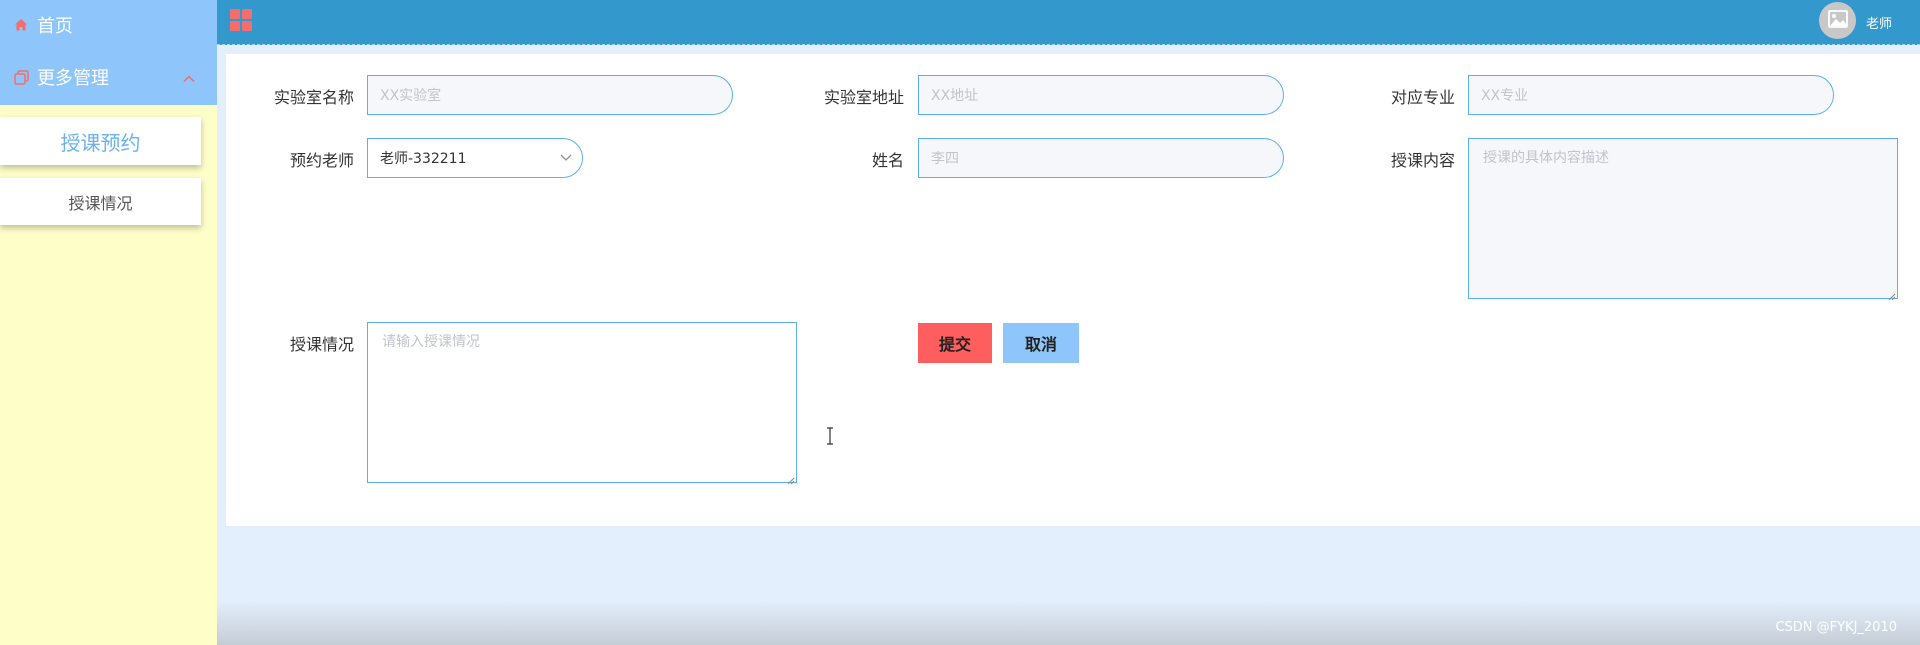 The width and height of the screenshot is (1920, 645). What do you see at coordinates (322, 344) in the screenshot?
I see `status-label: 授课情况` at bounding box center [322, 344].